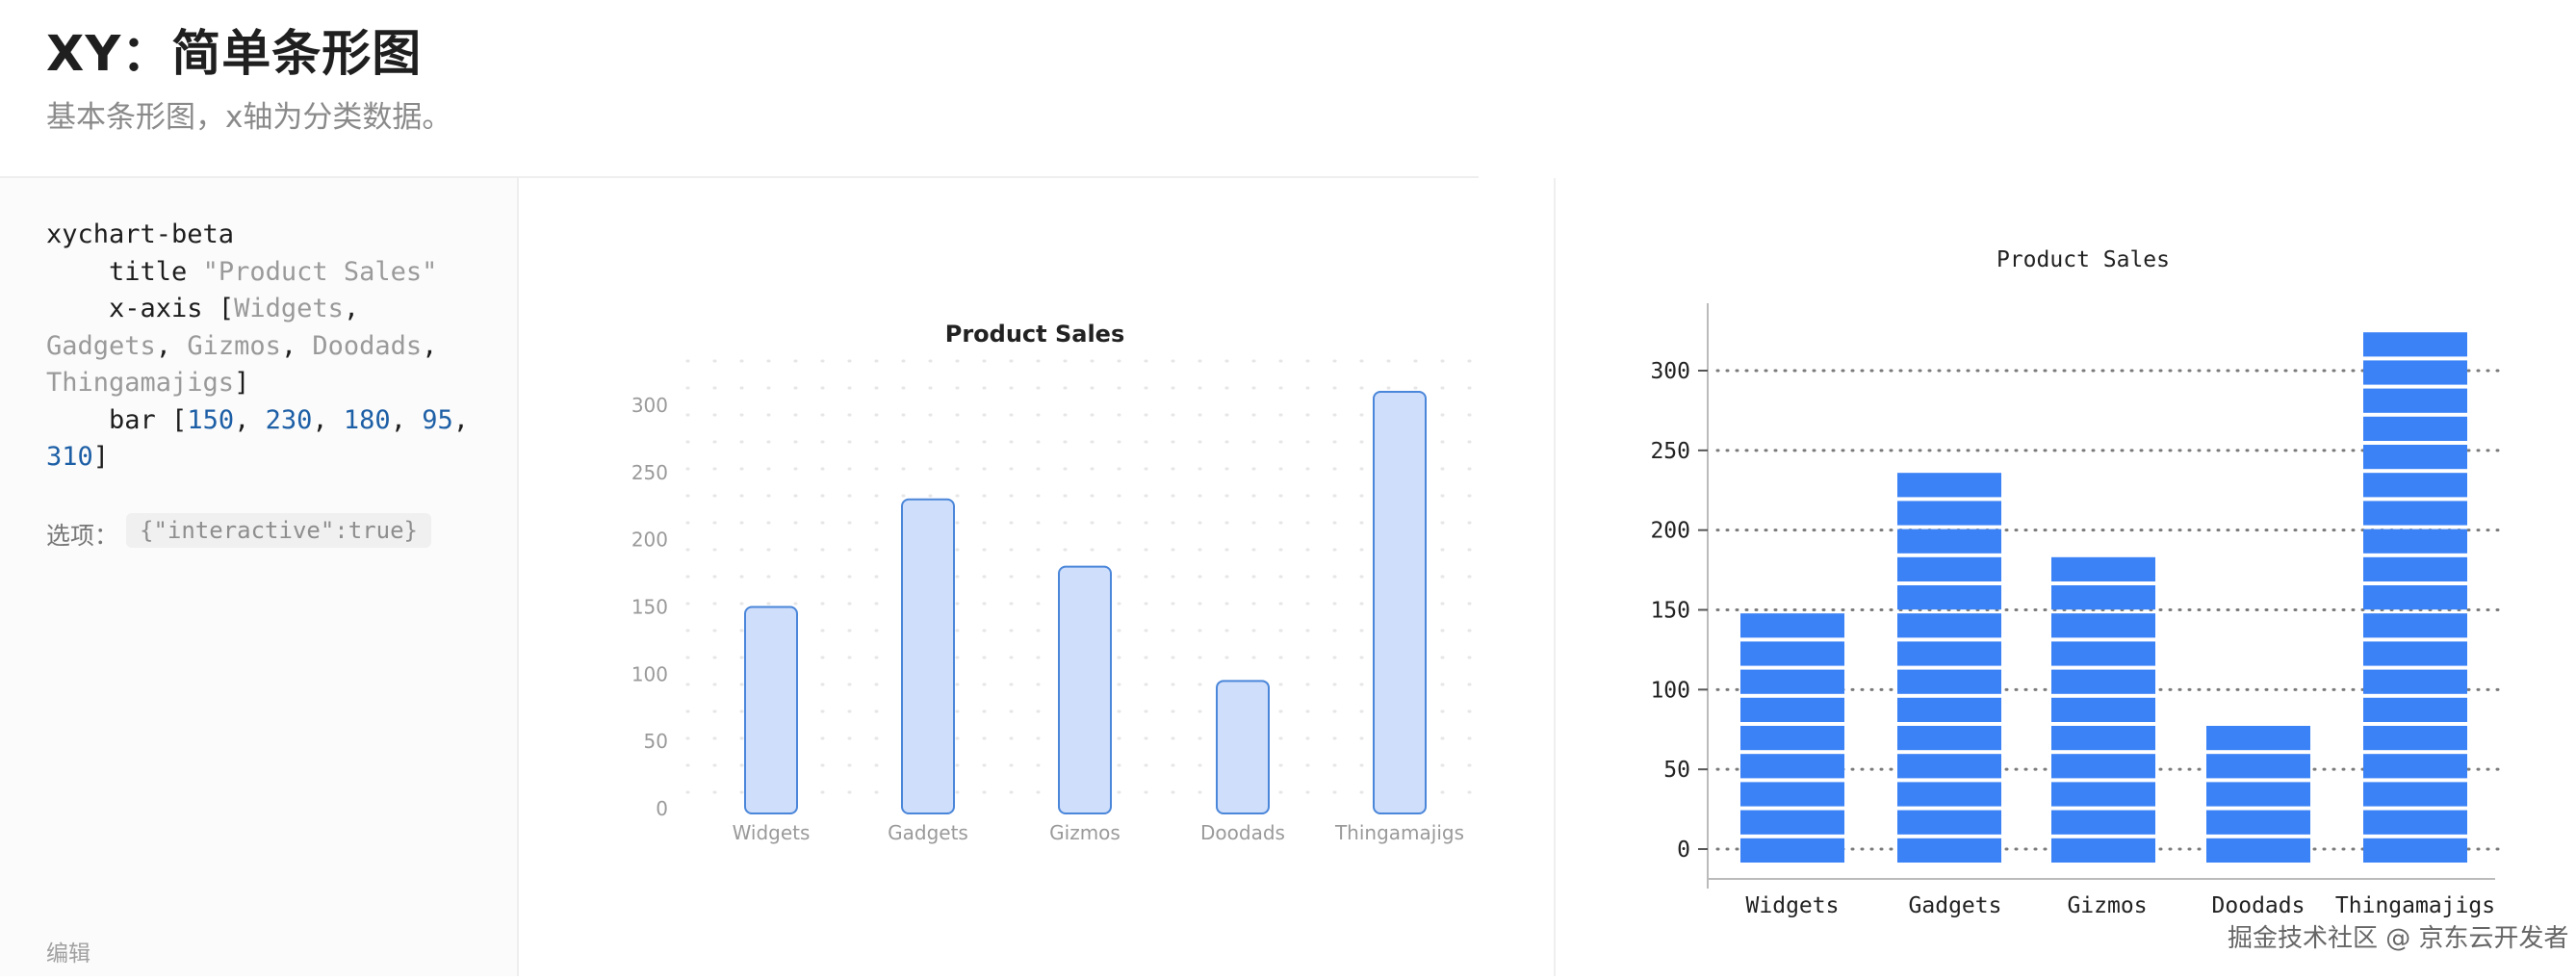 This screenshot has width=2576, height=980. Describe the element at coordinates (289, 308) in the screenshot. I see `code-token: Widgets` at that location.